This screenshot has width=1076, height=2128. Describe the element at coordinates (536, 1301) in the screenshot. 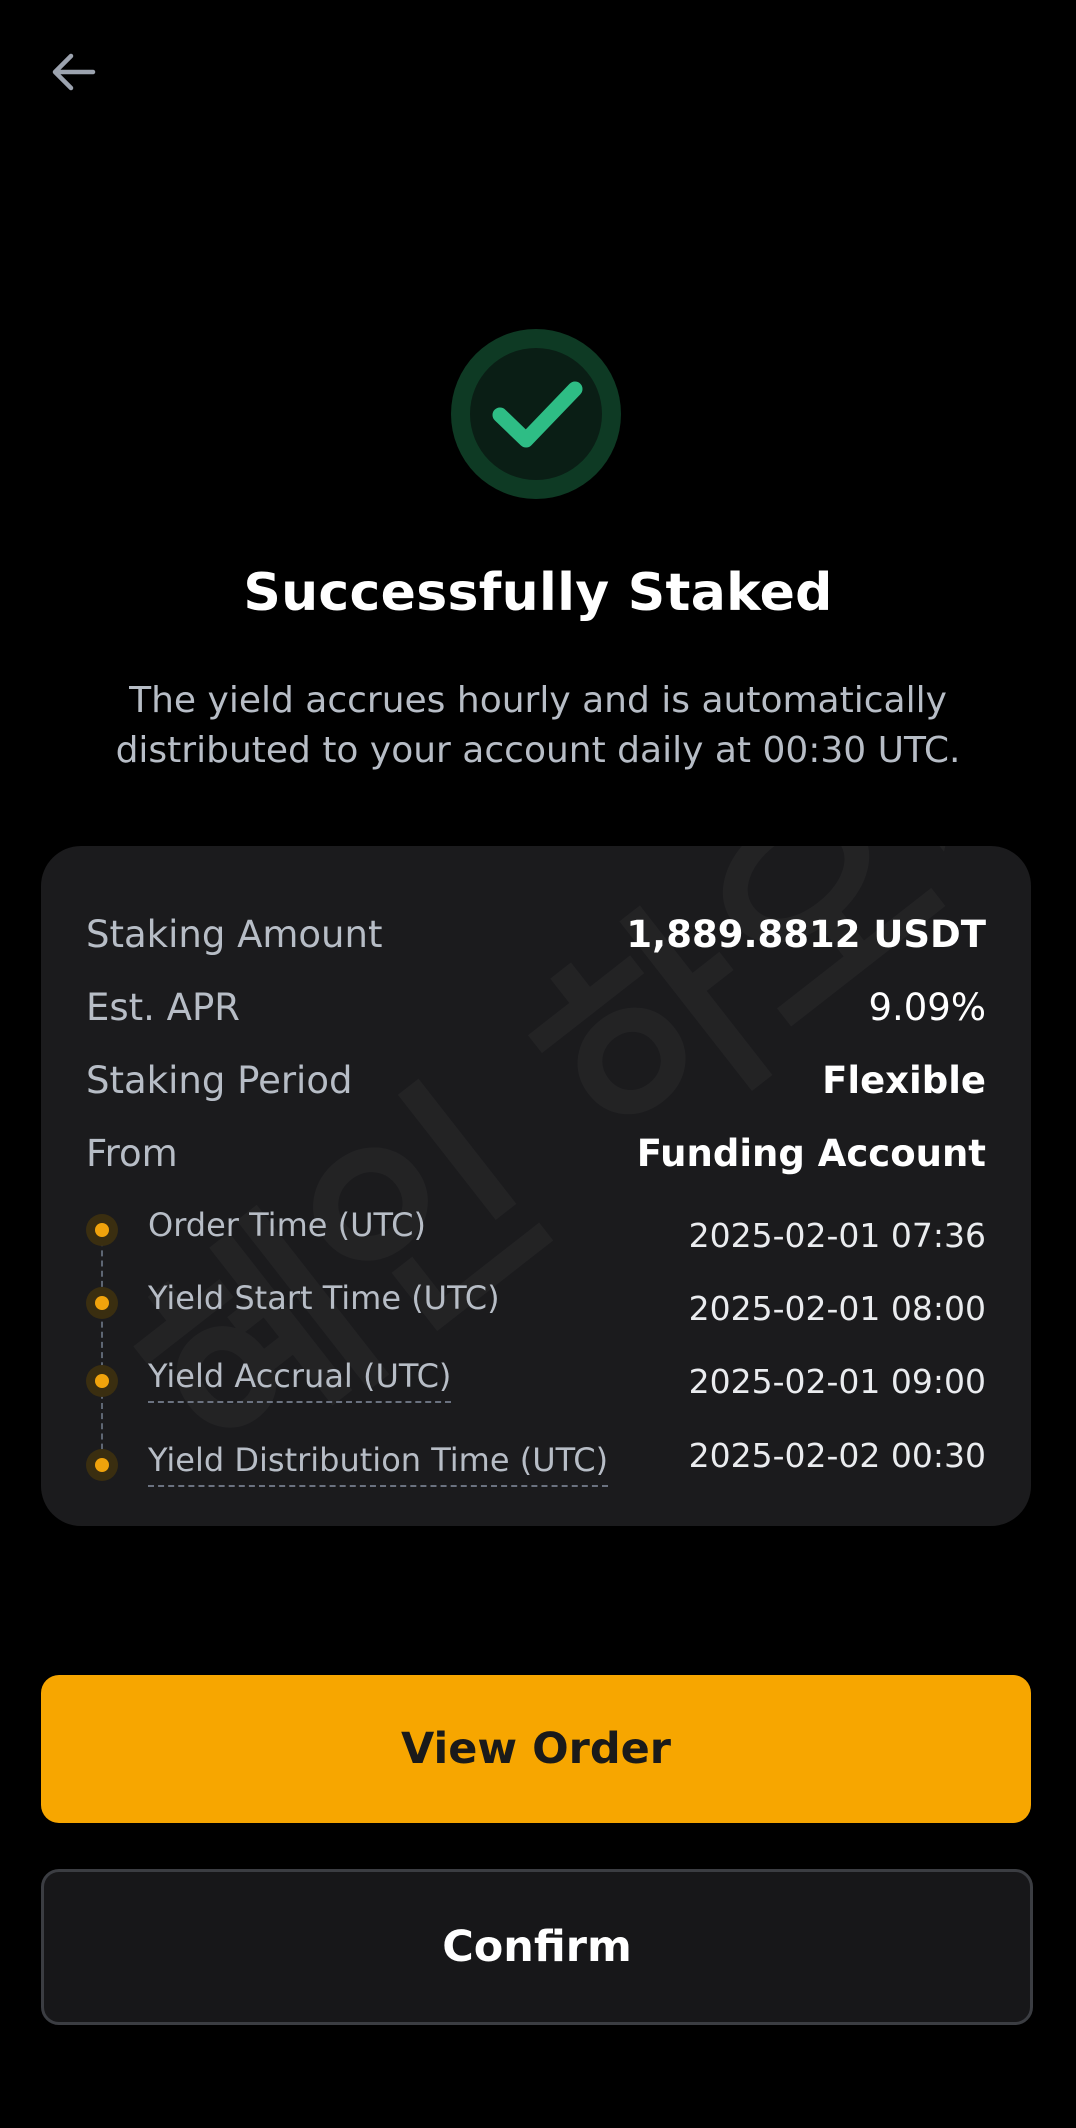

I see `timeline-item: Yield Start Time (UTC) 2025-02-01 08:00` at that location.